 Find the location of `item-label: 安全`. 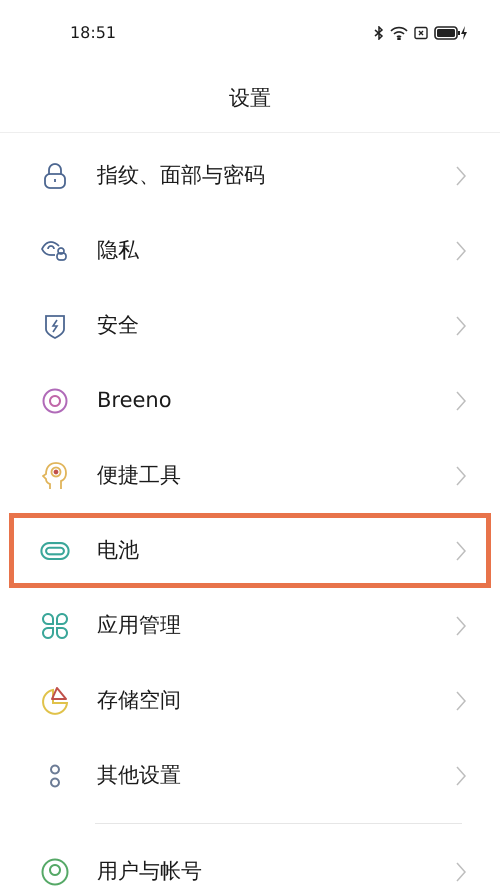

item-label: 安全 is located at coordinates (118, 325).